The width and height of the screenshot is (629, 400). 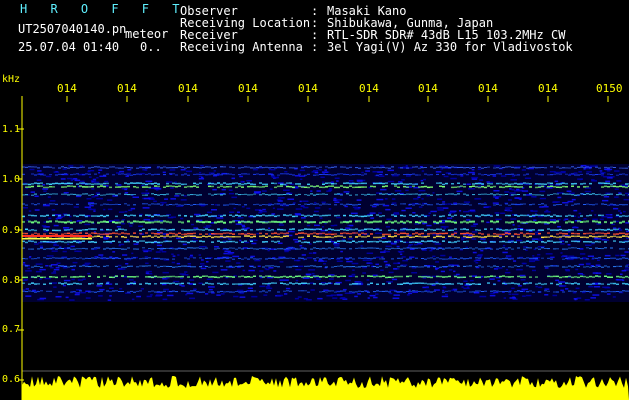 What do you see at coordinates (11, 379) in the screenshot?
I see `y-tick-label: 0.6` at bounding box center [11, 379].